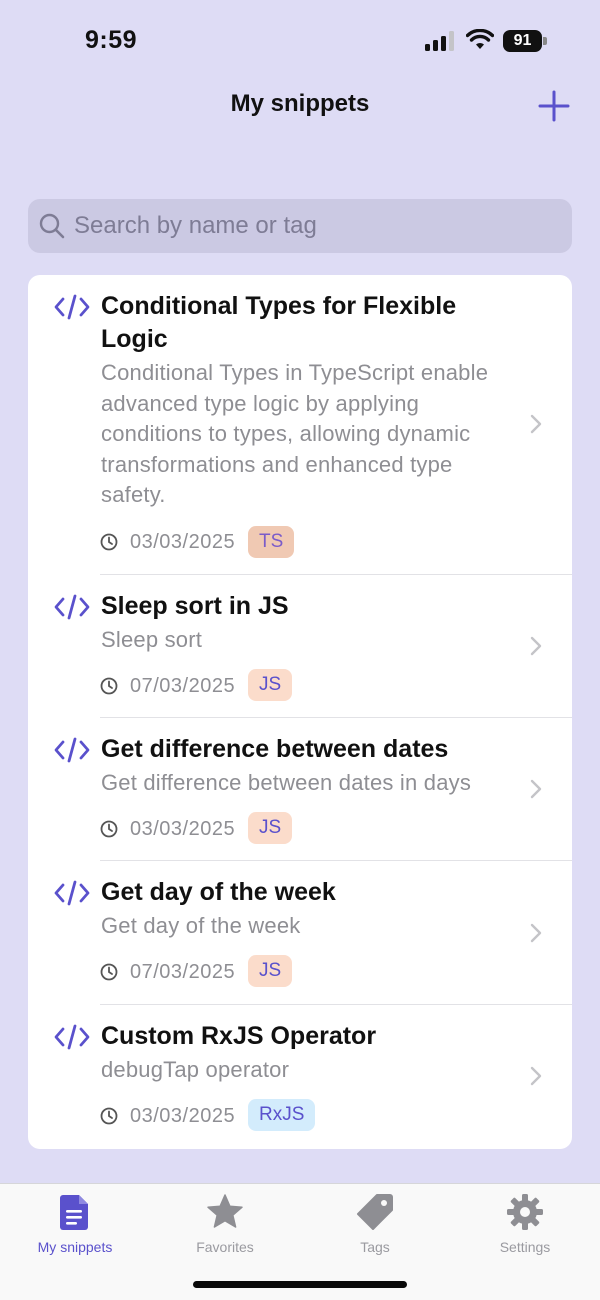 This screenshot has width=600, height=1300. I want to click on gear-icon, so click(525, 1212).